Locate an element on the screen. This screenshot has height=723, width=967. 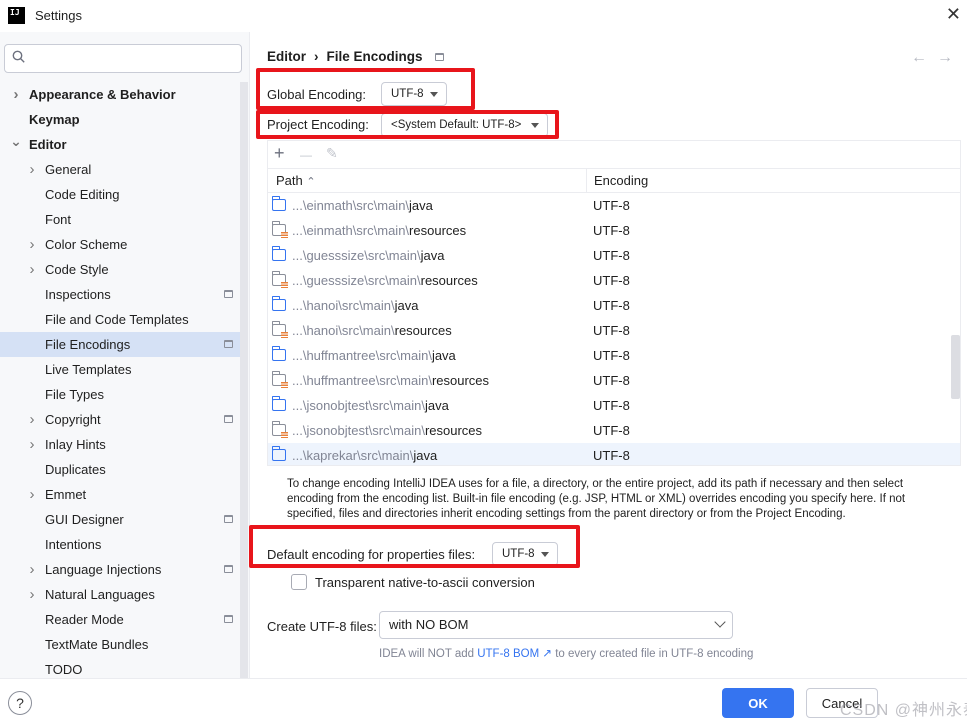
table-row: ...\hanoi\src\main\resources UTF-8 is located at coordinates (614, 330).